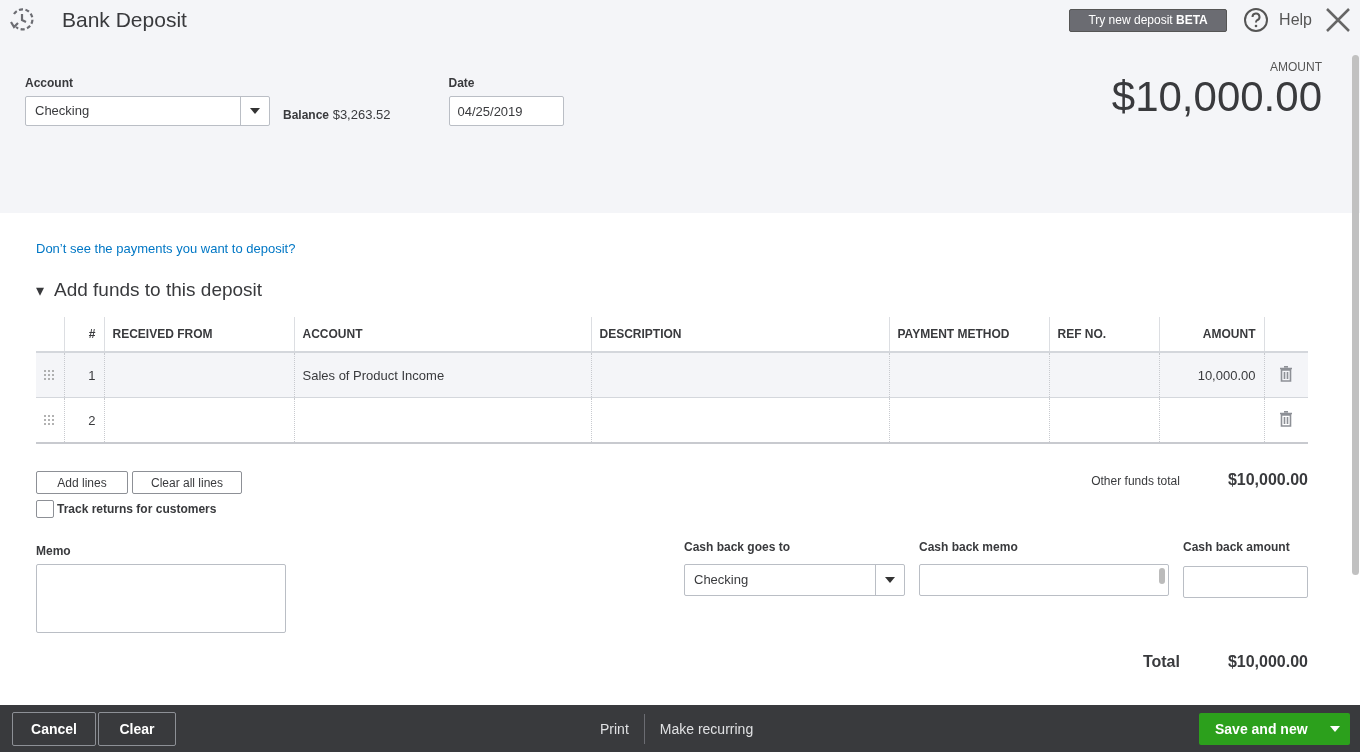 This screenshot has width=1360, height=752. What do you see at coordinates (161, 598) in the screenshot?
I see `memo-field` at bounding box center [161, 598].